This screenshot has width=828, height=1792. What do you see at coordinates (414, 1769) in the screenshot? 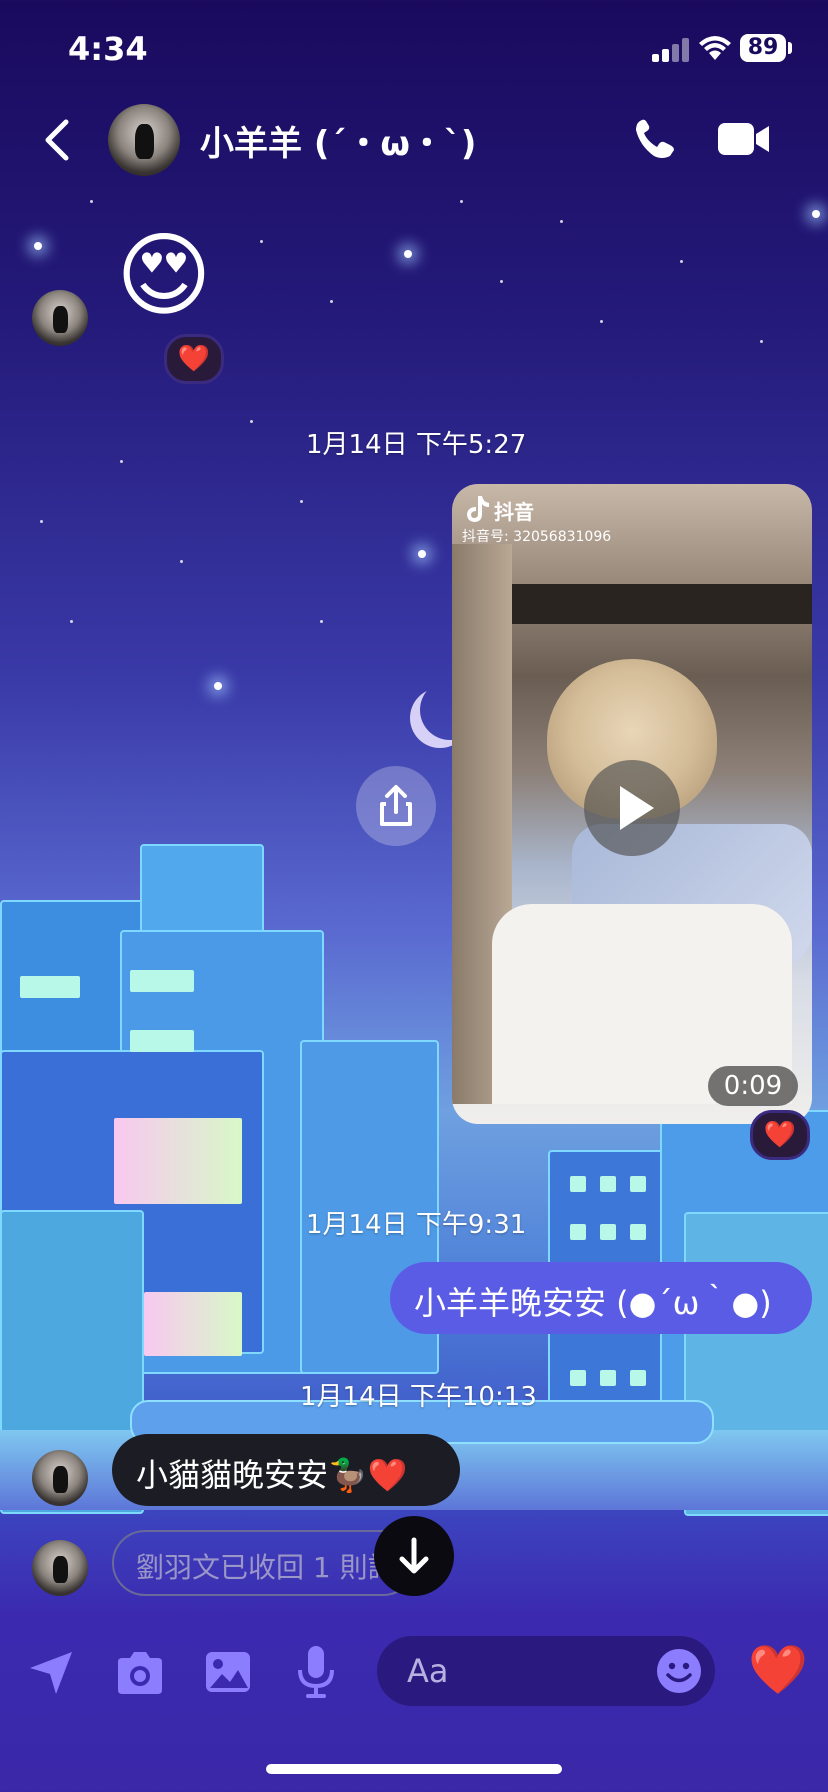
I see `home-indicator` at bounding box center [414, 1769].